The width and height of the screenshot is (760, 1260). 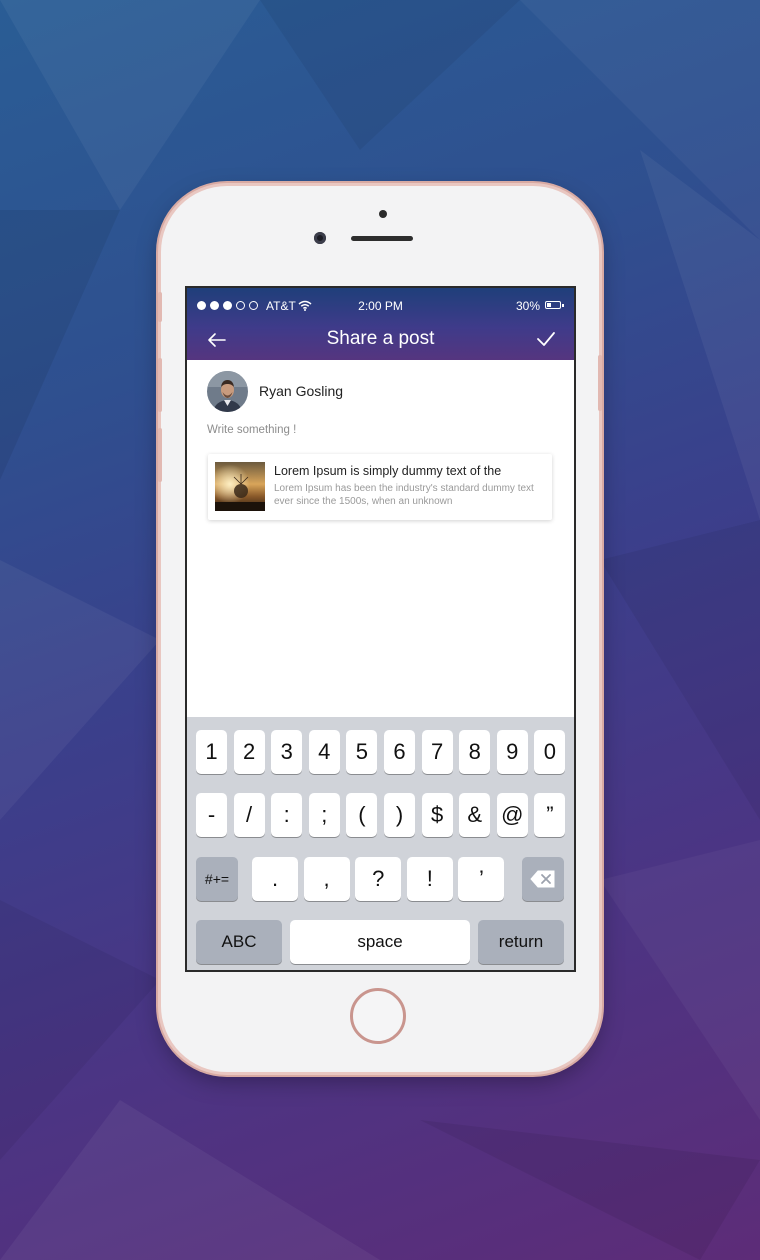 What do you see at coordinates (249, 815) in the screenshot?
I see `key-symbol-1: /` at bounding box center [249, 815].